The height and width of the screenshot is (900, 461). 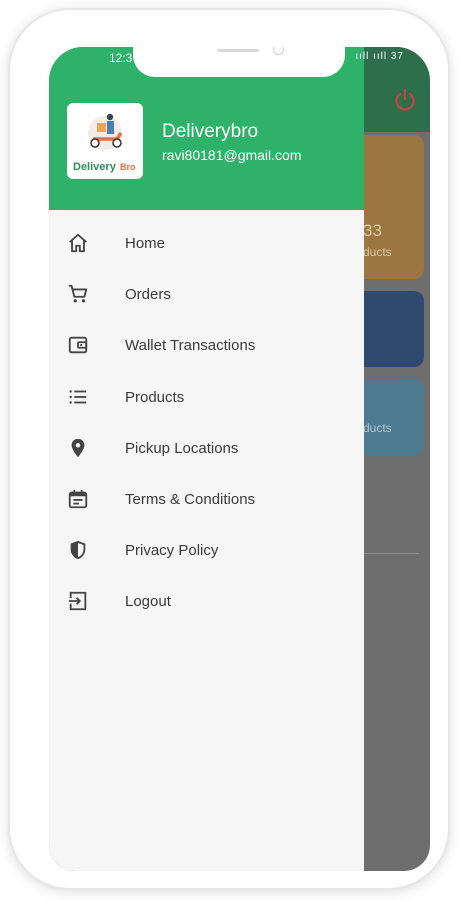 What do you see at coordinates (377, 252) in the screenshot?
I see `background-card-label: ducts` at bounding box center [377, 252].